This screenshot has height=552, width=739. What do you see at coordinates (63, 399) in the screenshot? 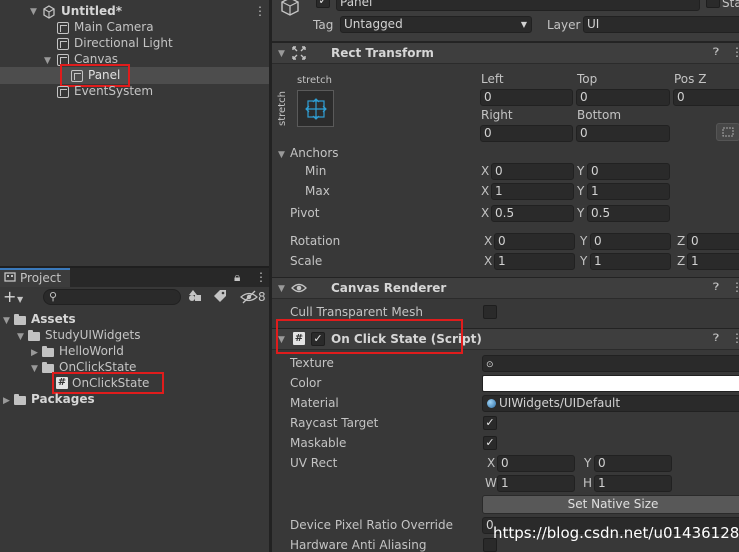
I see `tree-item-packages: Packages` at bounding box center [63, 399].